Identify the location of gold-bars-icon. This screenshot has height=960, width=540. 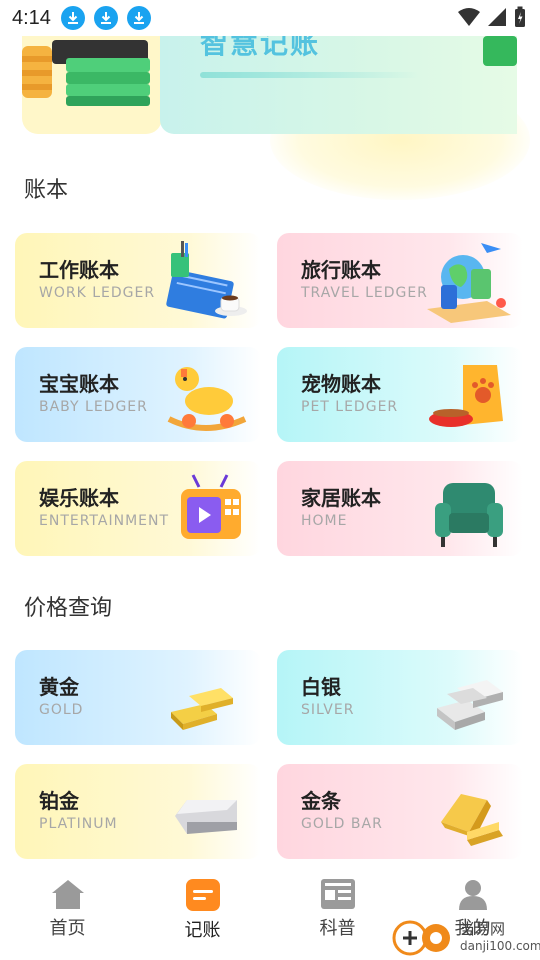
(202, 709).